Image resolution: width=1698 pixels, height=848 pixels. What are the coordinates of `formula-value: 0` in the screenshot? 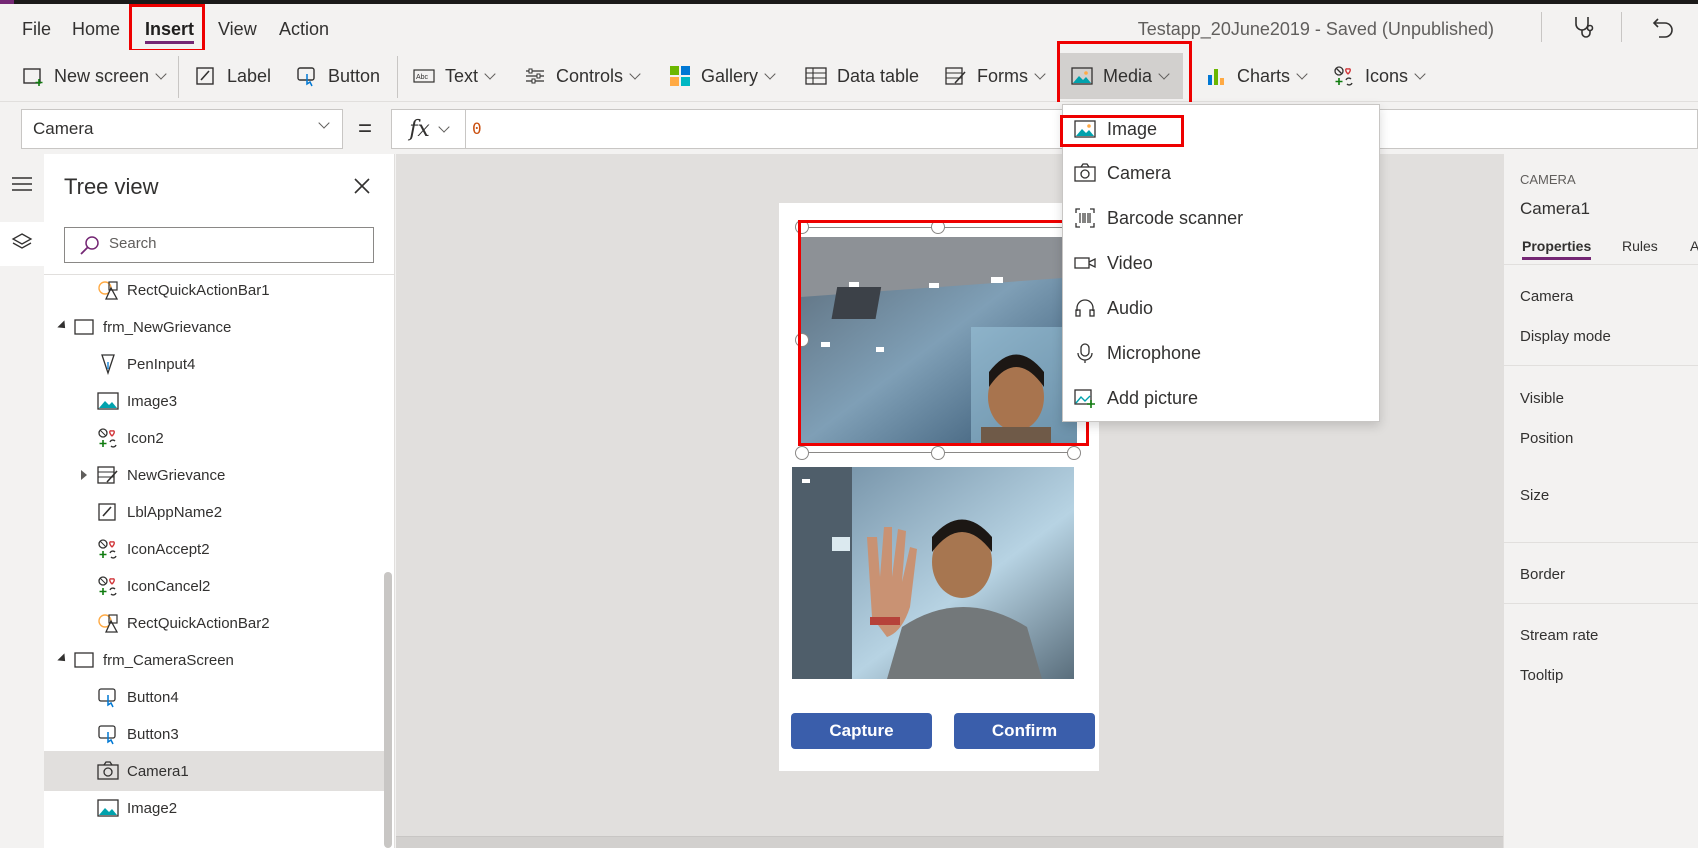 It's located at (477, 128).